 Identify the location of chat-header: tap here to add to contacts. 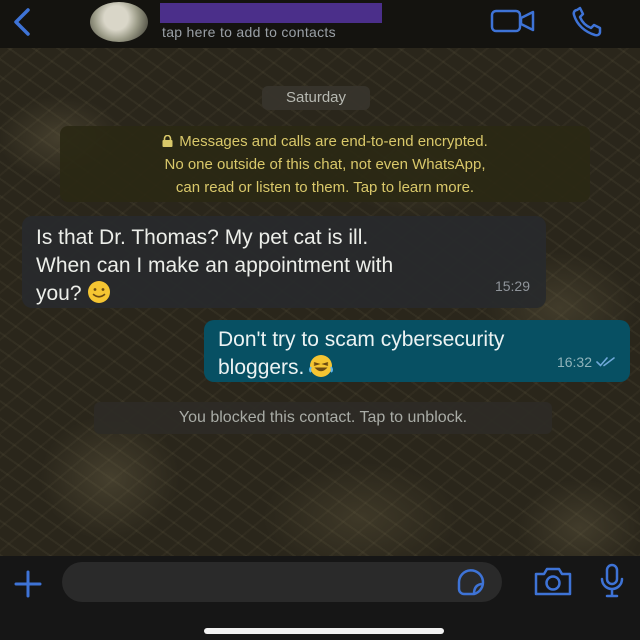
(320, 24).